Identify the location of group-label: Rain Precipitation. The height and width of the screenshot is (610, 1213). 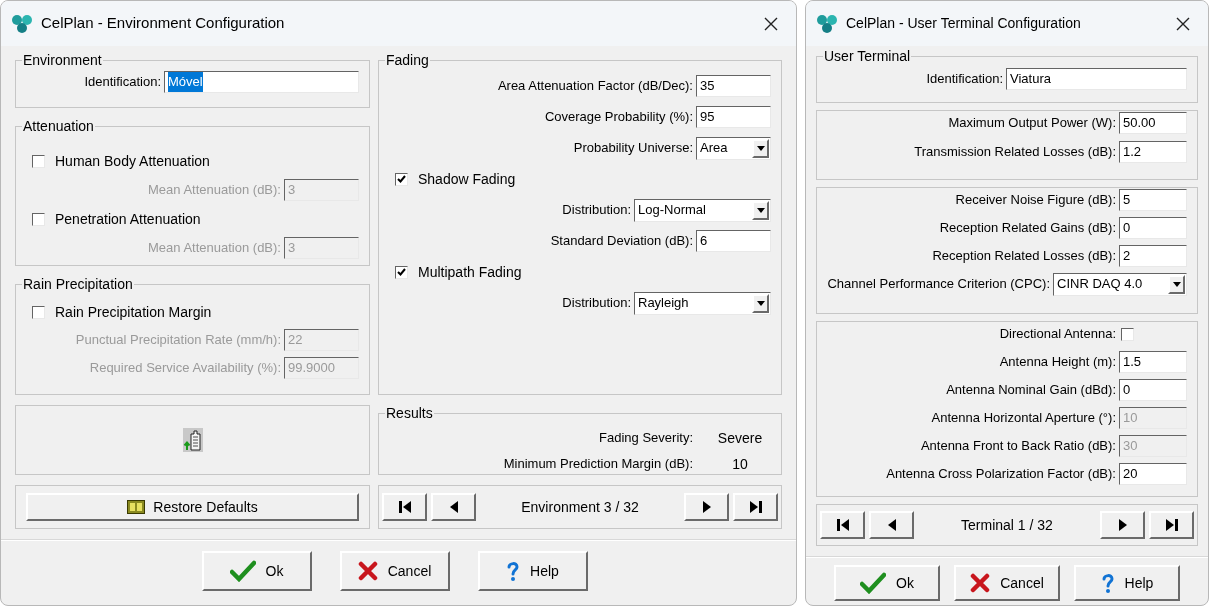
(78, 284).